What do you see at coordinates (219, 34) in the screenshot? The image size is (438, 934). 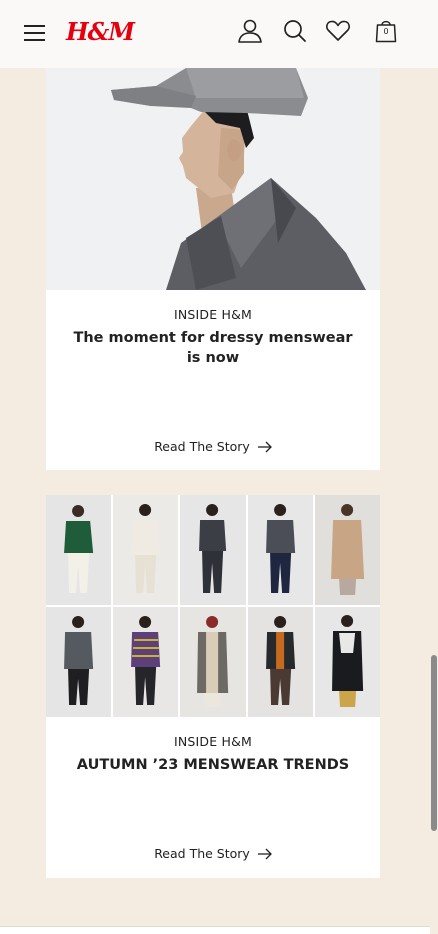 I see `site-header: H&M 0` at bounding box center [219, 34].